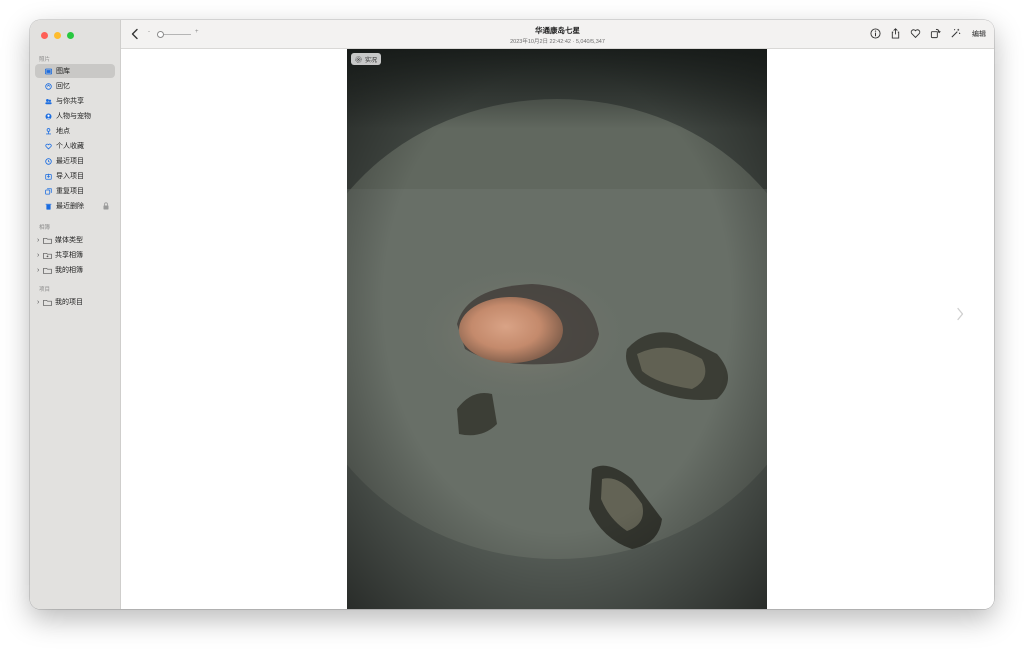 Image resolution: width=1024 pixels, height=649 pixels. Describe the element at coordinates (48, 86) in the screenshot. I see `memories-icon` at that location.